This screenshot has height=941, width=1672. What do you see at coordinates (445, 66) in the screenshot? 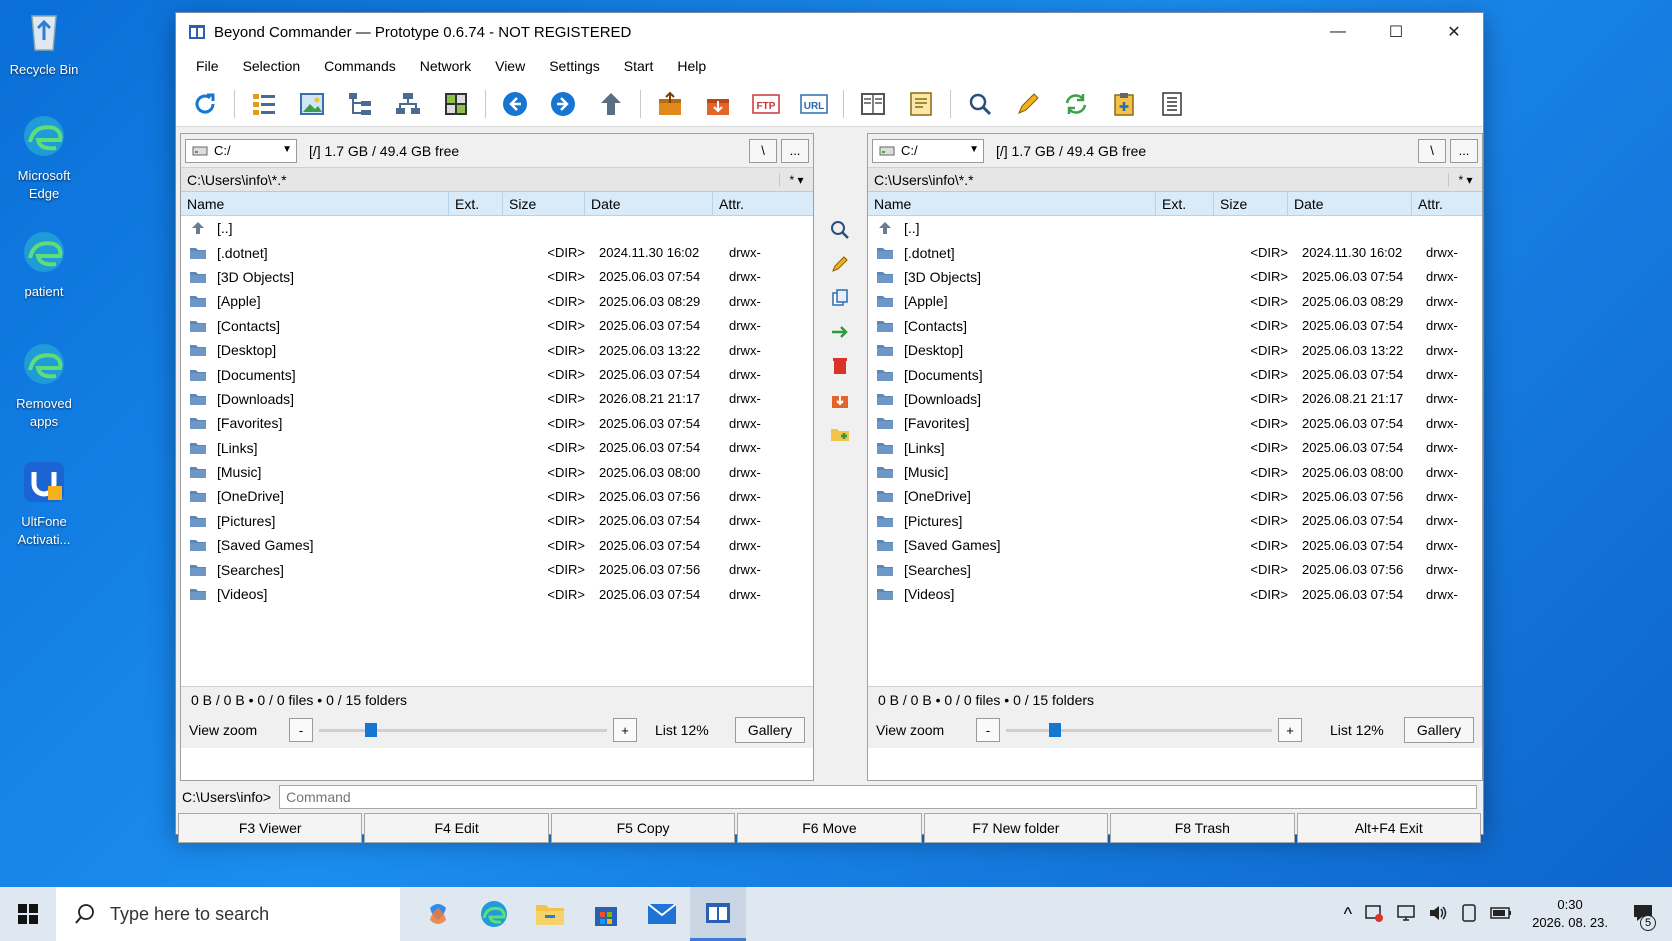
I see `menu-network: Network` at bounding box center [445, 66].